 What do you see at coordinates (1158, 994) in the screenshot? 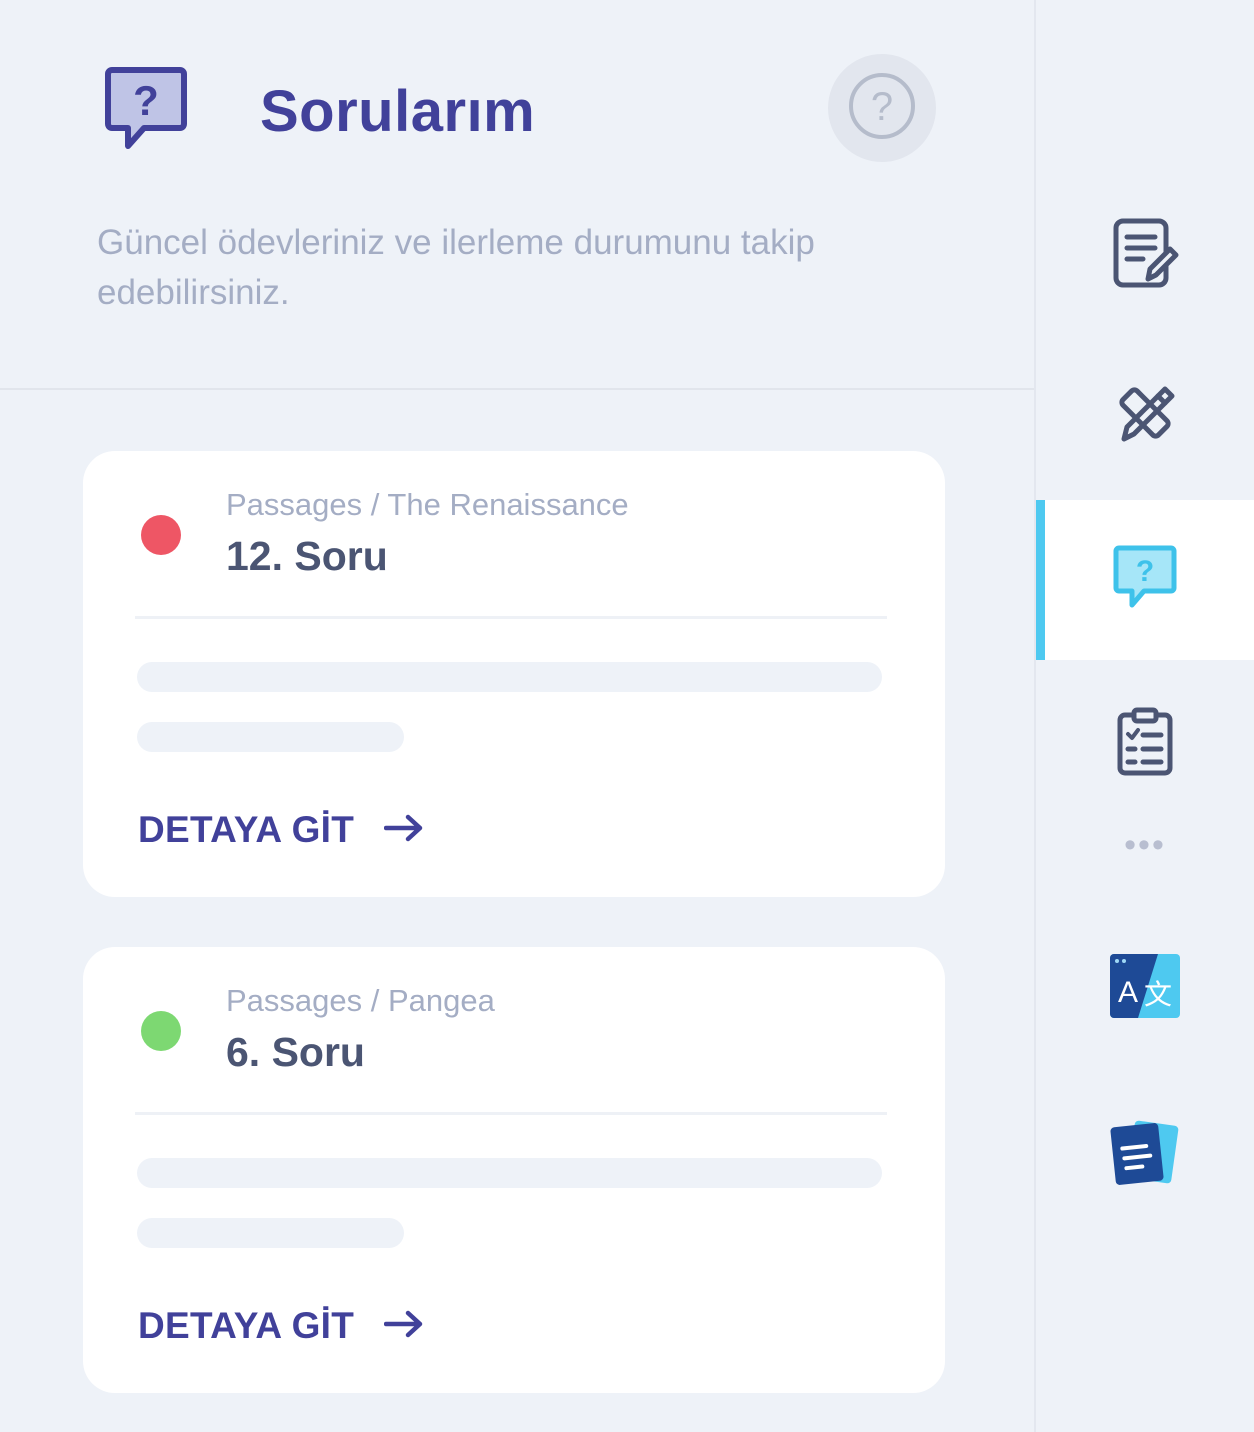
I see `svg-text: 文` at bounding box center [1158, 994].